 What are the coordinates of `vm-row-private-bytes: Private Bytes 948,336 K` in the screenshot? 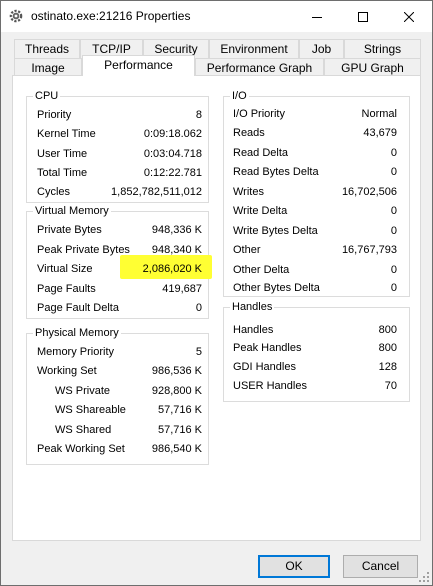 It's located at (117, 230).